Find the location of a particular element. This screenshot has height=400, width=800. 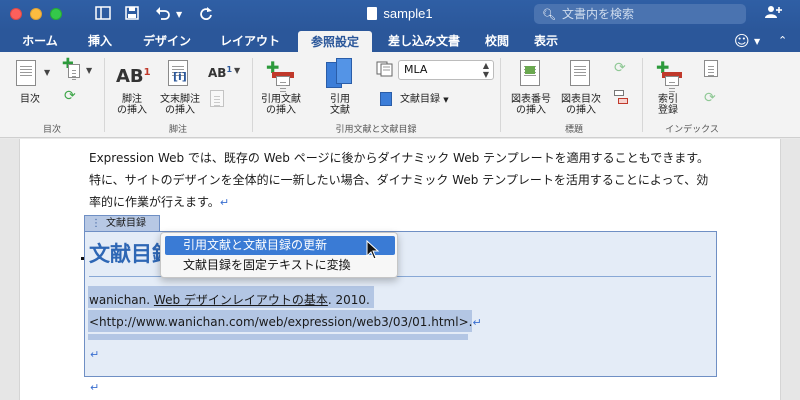

books-icon-back is located at coordinates (344, 71).